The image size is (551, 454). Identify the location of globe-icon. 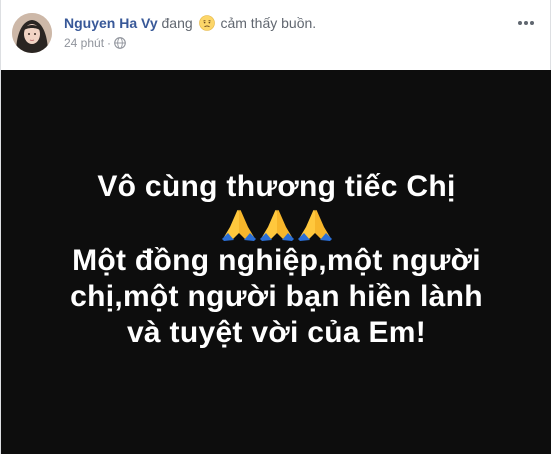
(120, 43).